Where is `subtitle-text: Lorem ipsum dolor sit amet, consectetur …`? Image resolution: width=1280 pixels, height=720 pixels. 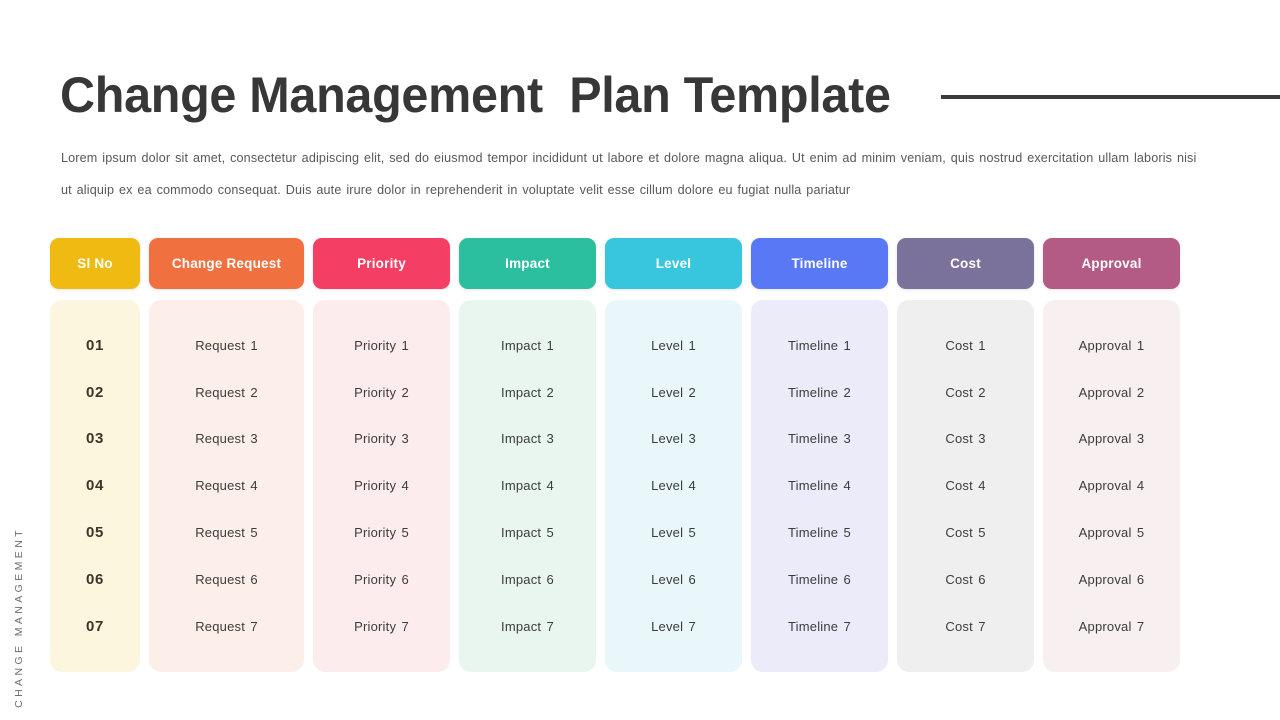
subtitle-text: Lorem ipsum dolor sit amet, consectetur … is located at coordinates (629, 174).